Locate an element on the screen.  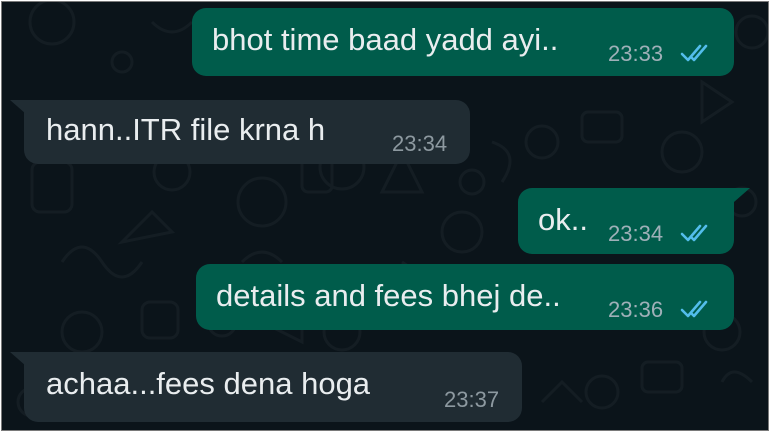
message-text: ok.. is located at coordinates (563, 219).